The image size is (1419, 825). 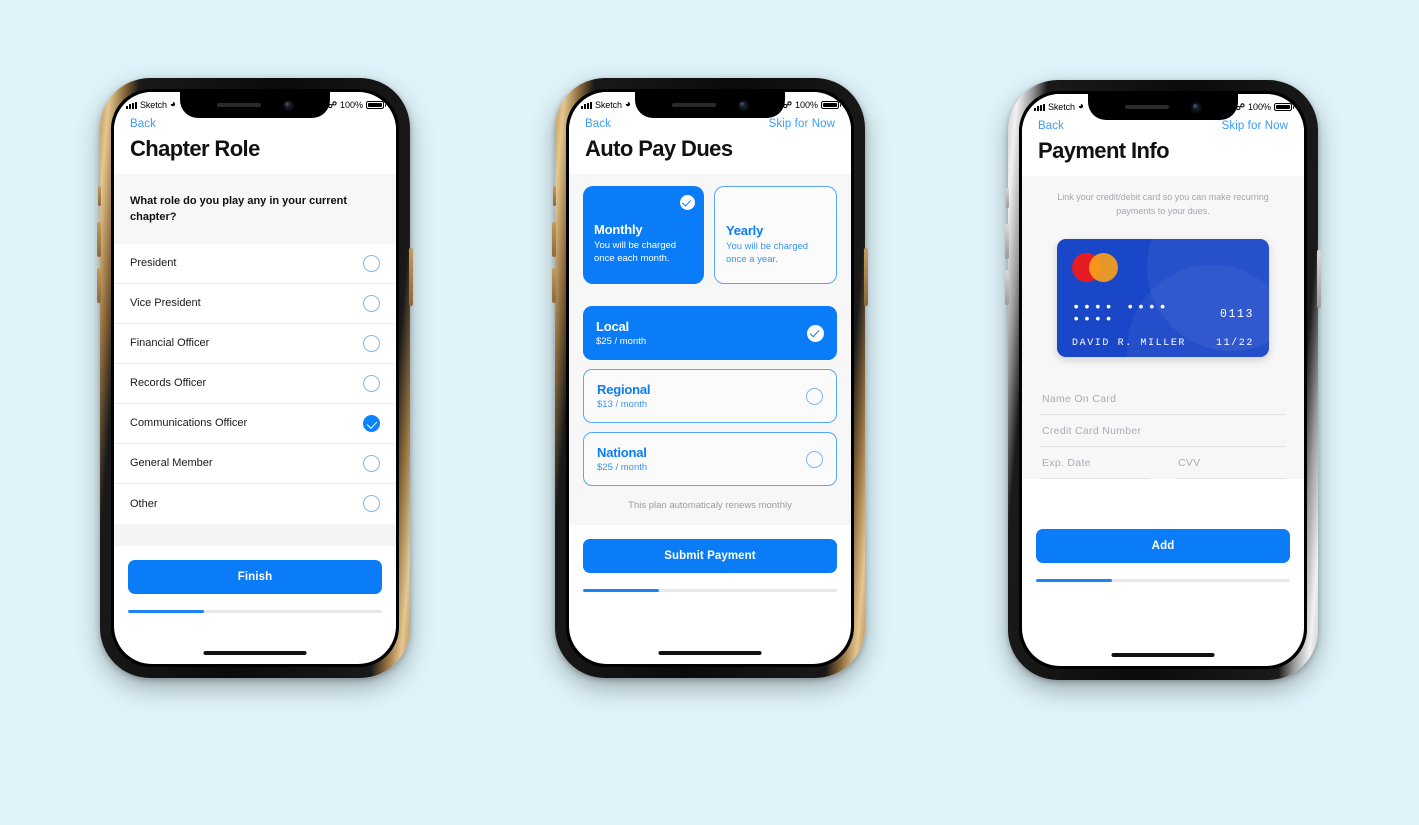 I want to click on wifi-icon: ◕, so click(x=172, y=104).